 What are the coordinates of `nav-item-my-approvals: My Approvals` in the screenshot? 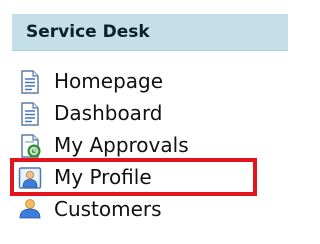 It's located at (150, 146).